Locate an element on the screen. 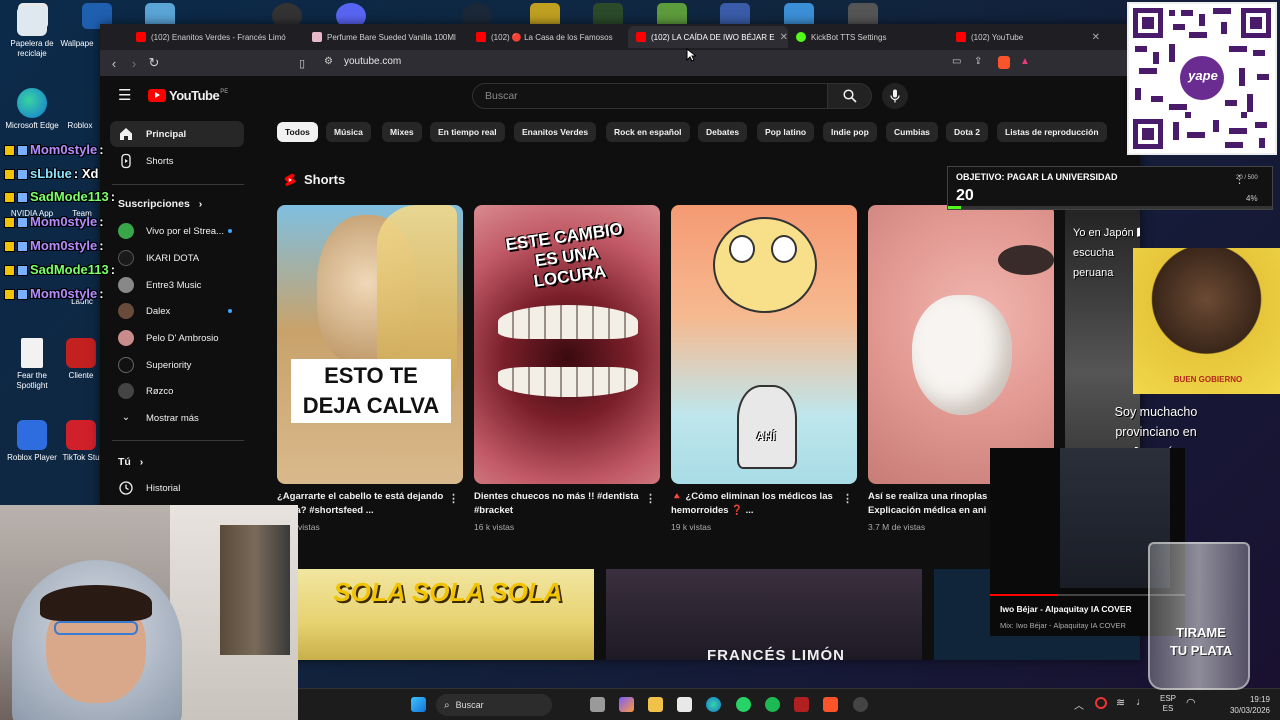 This screenshot has width=1280, height=720. sidebar-item-subscription: Røzco is located at coordinates (177, 391).